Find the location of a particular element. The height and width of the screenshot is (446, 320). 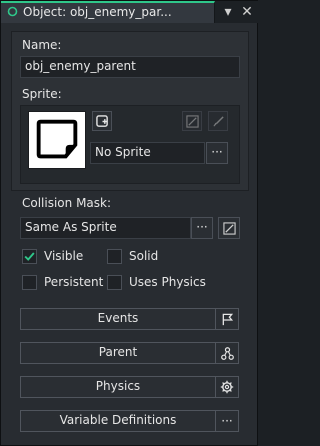

checkmark-icon is located at coordinates (29, 256).